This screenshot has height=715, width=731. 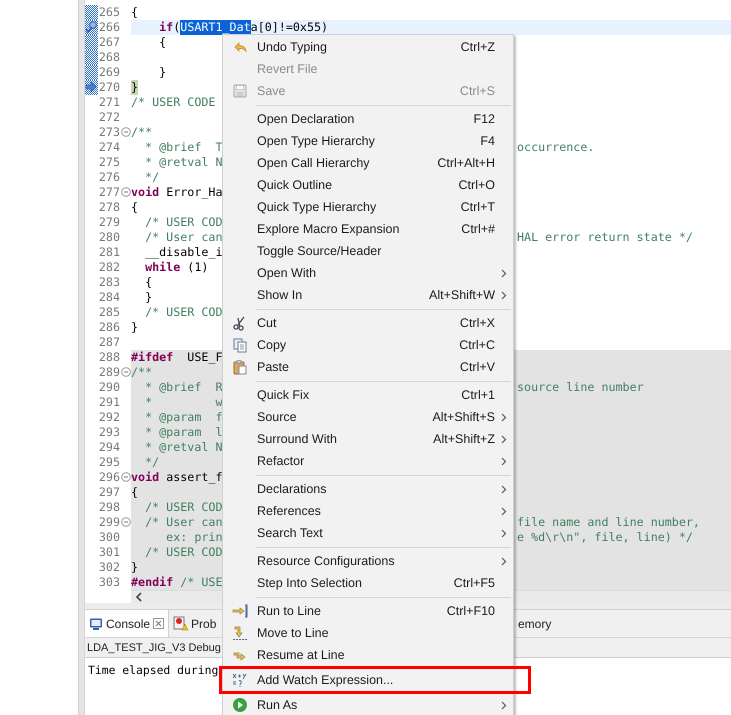 I want to click on code-line: #ifdef USE_F, so click(x=176, y=357).